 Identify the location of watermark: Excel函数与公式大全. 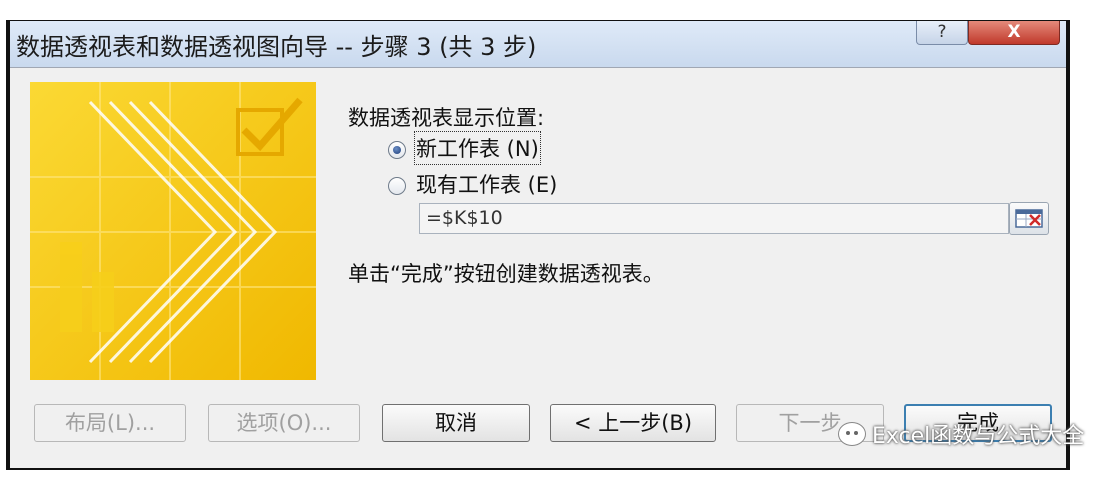
(961, 434).